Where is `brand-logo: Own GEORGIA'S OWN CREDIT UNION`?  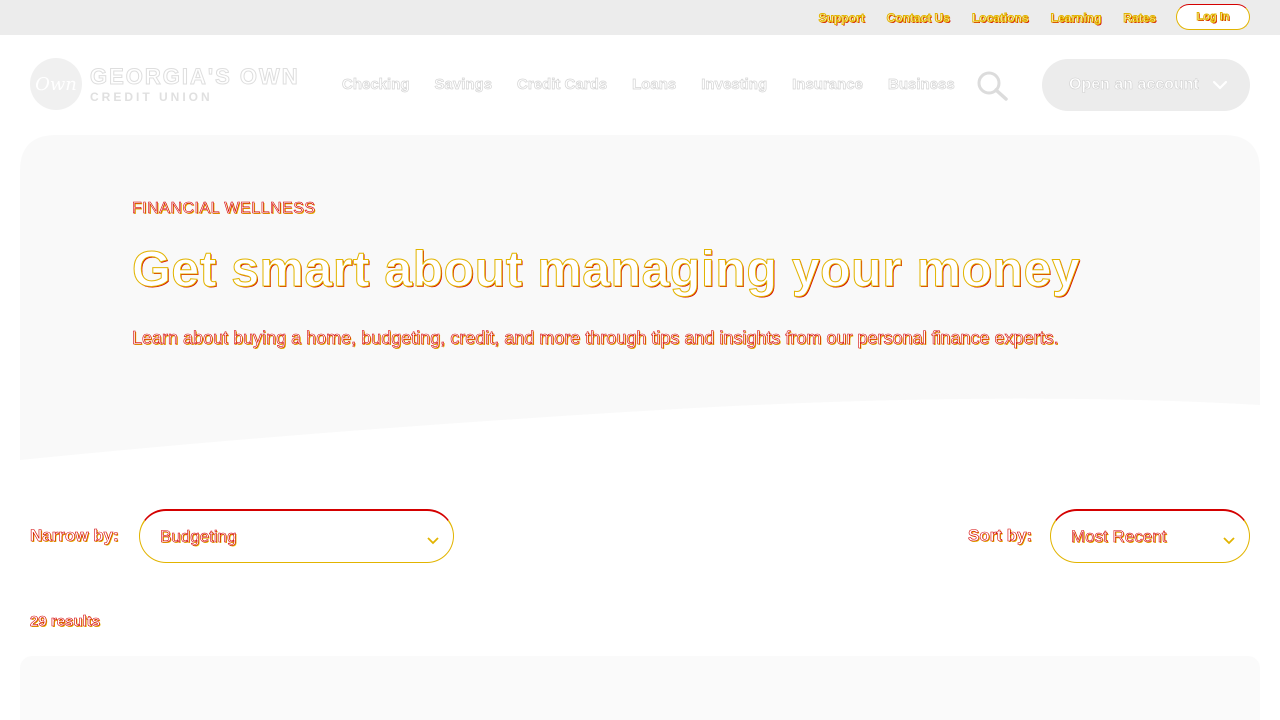 brand-logo: Own GEORGIA'S OWN CREDIT UNION is located at coordinates (165, 84).